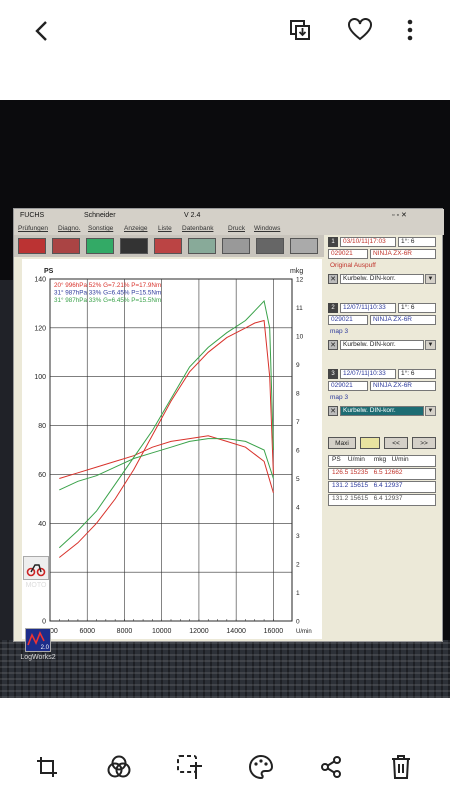 The image size is (450, 800). I want to click on results-table-row: 126.5 15235 6.5 12662, so click(382, 474).